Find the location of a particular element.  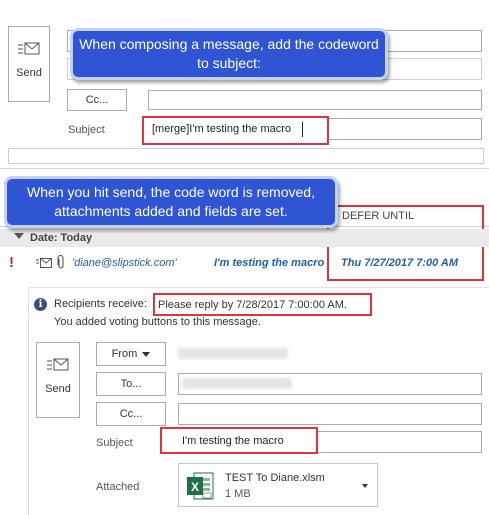

sent-cc-field is located at coordinates (330, 414).